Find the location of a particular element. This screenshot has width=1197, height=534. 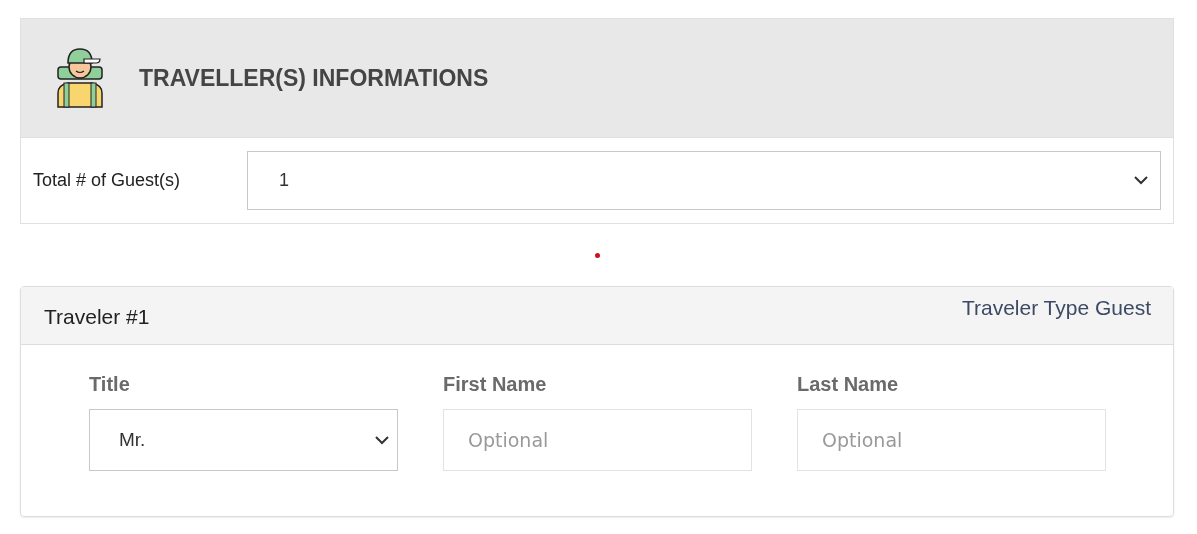

section-title: TRAVELLER(S) INFORMATIONS is located at coordinates (314, 78).